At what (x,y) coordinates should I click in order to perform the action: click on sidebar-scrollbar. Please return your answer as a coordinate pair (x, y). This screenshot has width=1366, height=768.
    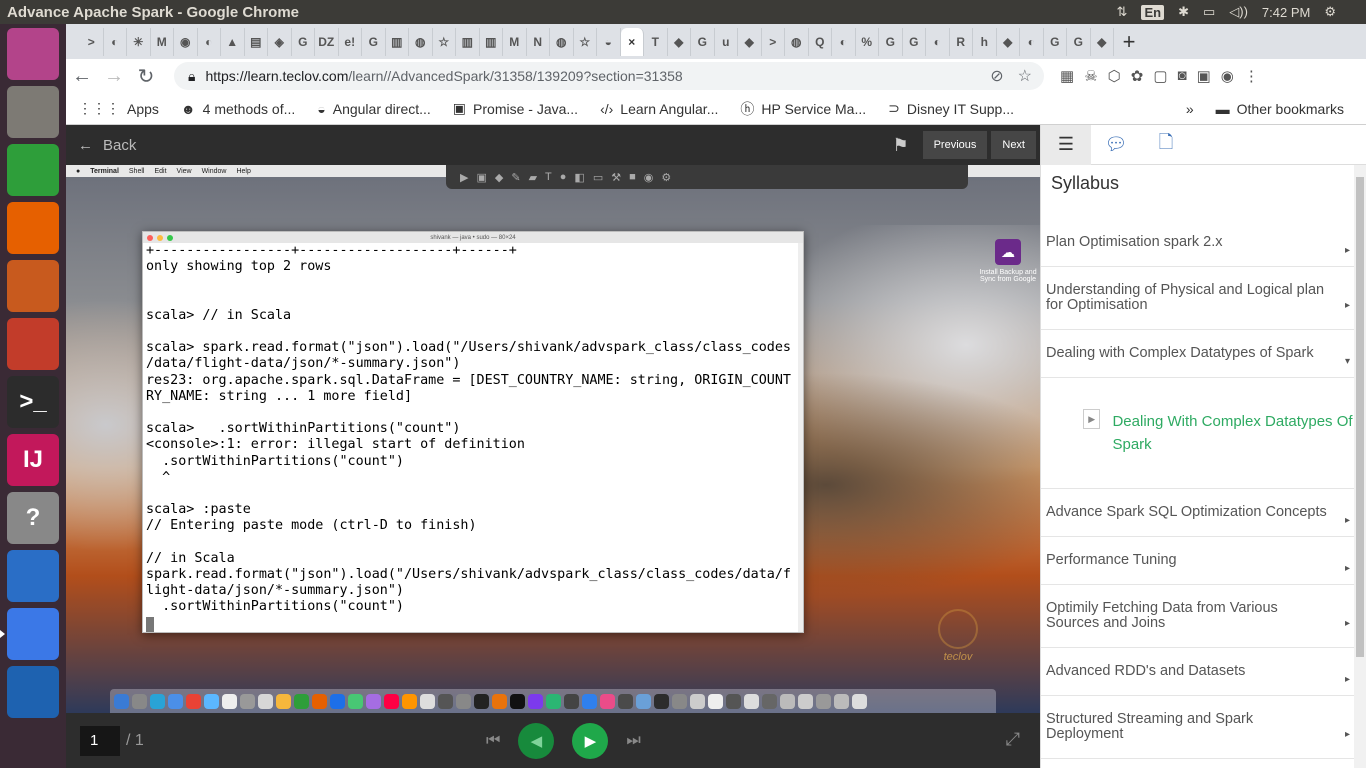
    Looking at the image, I should click on (1360, 466).